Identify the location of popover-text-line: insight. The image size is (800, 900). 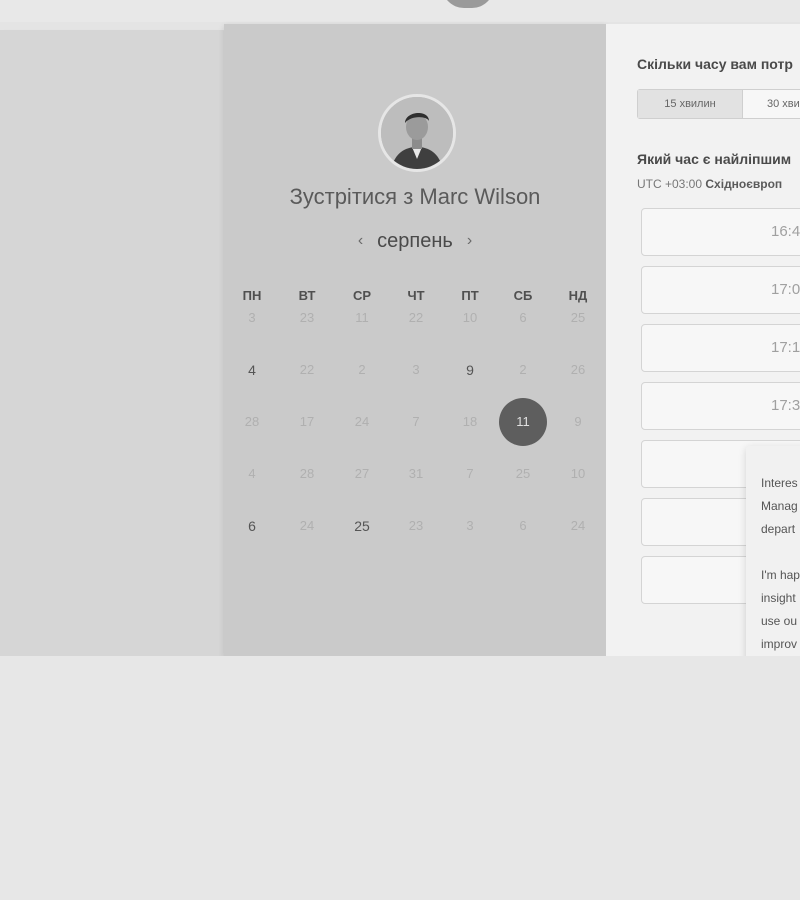
(778, 598).